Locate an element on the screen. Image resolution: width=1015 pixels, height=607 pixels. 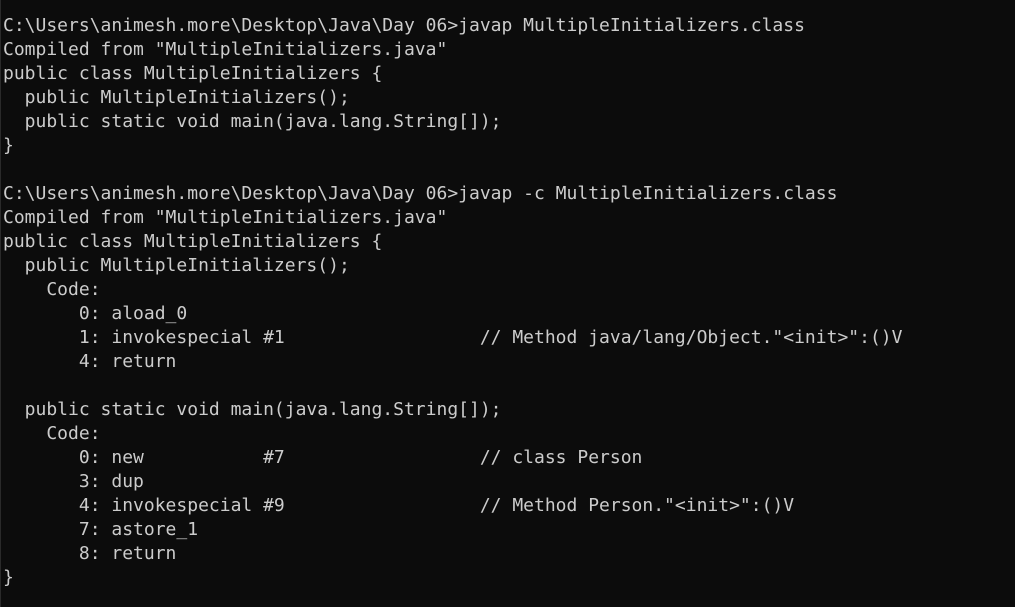
console-line: 7: astore_1 is located at coordinates (101, 529).